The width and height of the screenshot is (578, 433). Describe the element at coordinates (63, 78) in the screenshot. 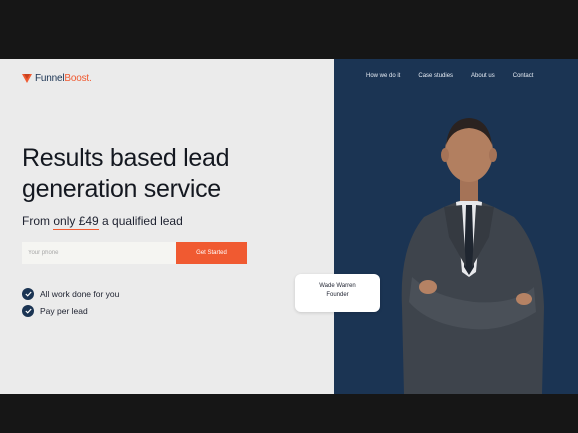

I see `brand-name: FunnelBoost.` at that location.